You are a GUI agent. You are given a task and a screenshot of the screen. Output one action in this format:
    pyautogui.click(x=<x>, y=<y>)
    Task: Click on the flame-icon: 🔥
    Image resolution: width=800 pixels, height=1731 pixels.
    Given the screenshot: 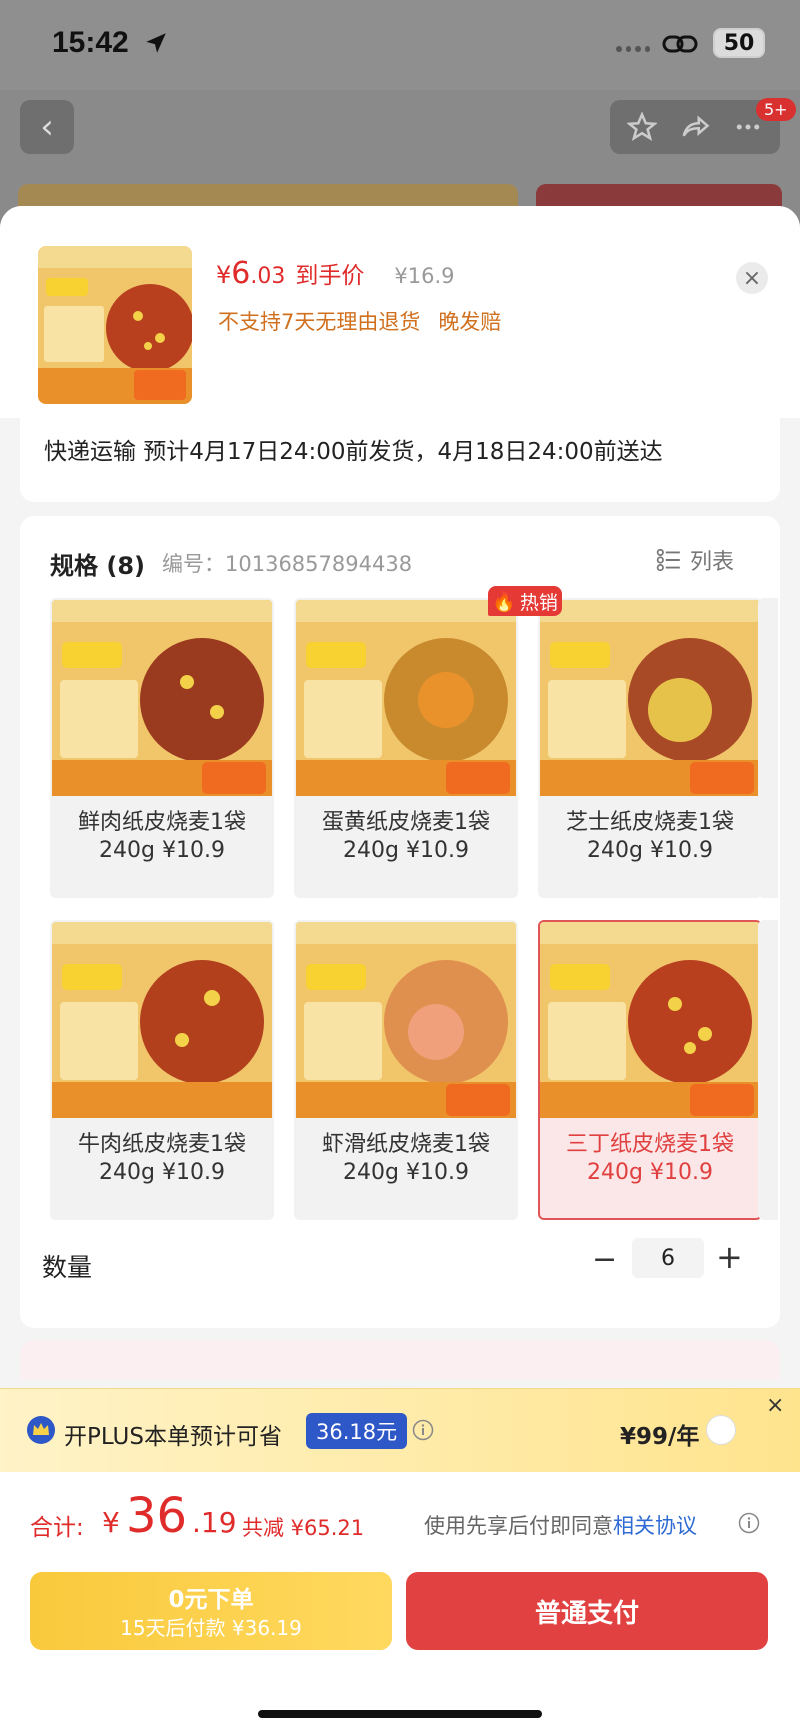 What is the action you would take?
    pyautogui.click(x=504, y=601)
    